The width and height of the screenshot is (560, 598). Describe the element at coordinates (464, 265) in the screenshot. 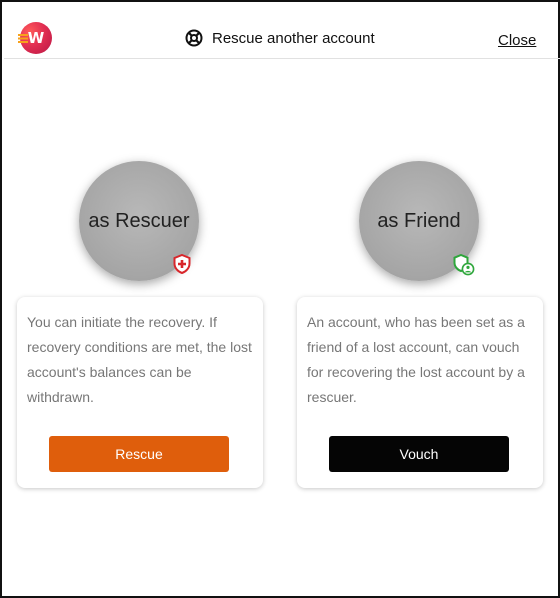

I see `shield-user-icon` at that location.